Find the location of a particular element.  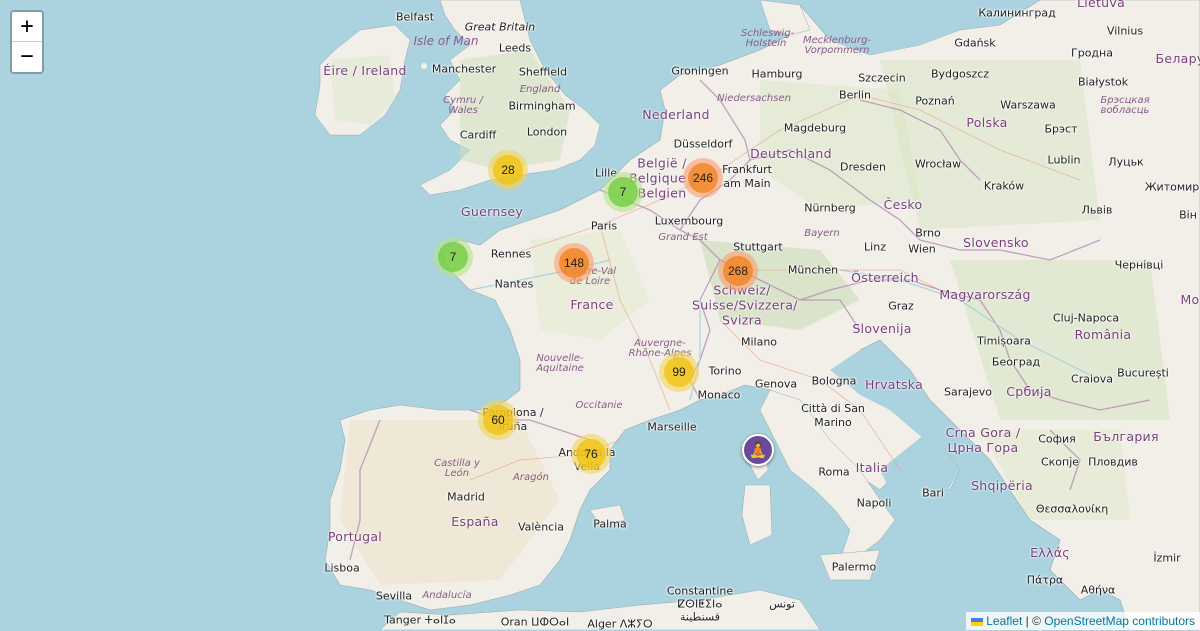

cluster-count: 28 is located at coordinates (508, 170).